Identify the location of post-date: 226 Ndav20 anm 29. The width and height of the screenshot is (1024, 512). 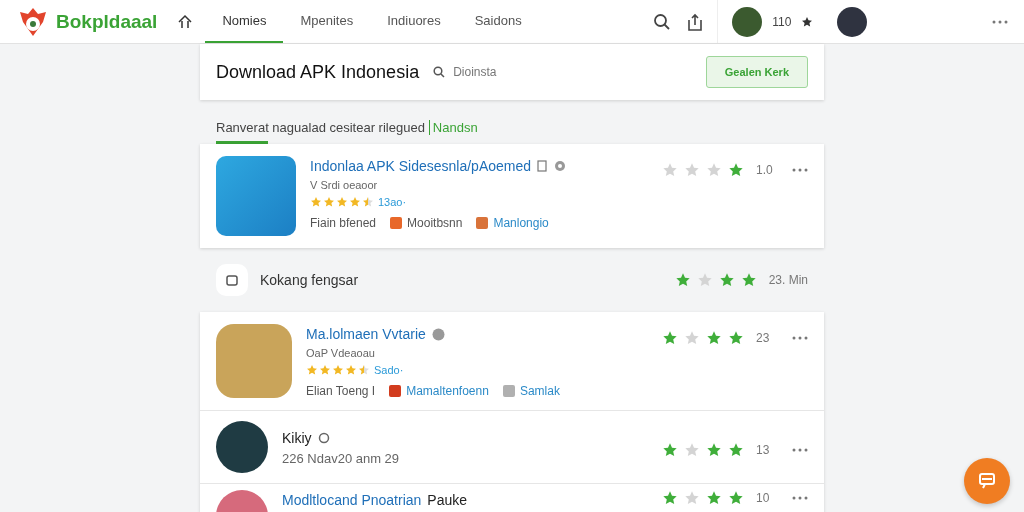
(341, 458).